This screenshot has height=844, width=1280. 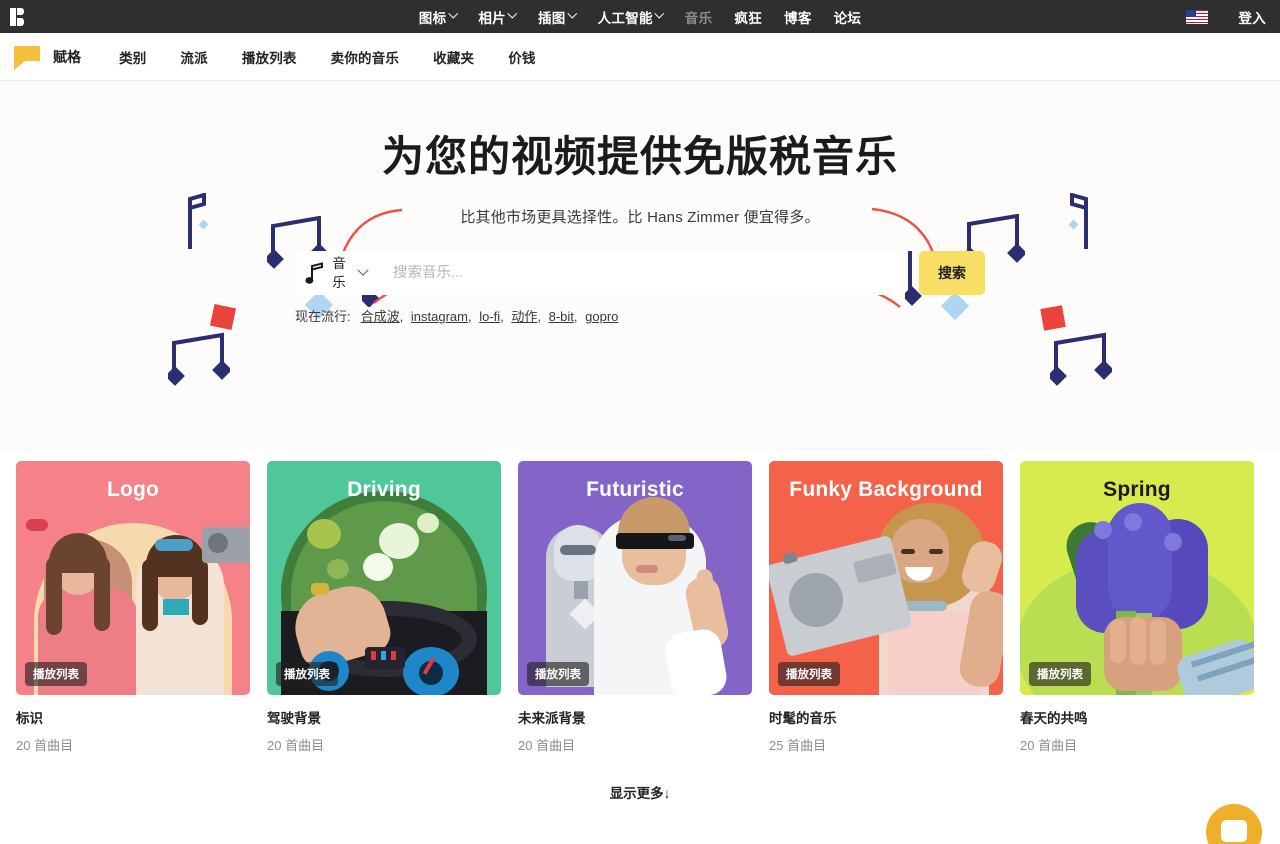 I want to click on show-more-button: 显示更多↓, so click(x=640, y=792).